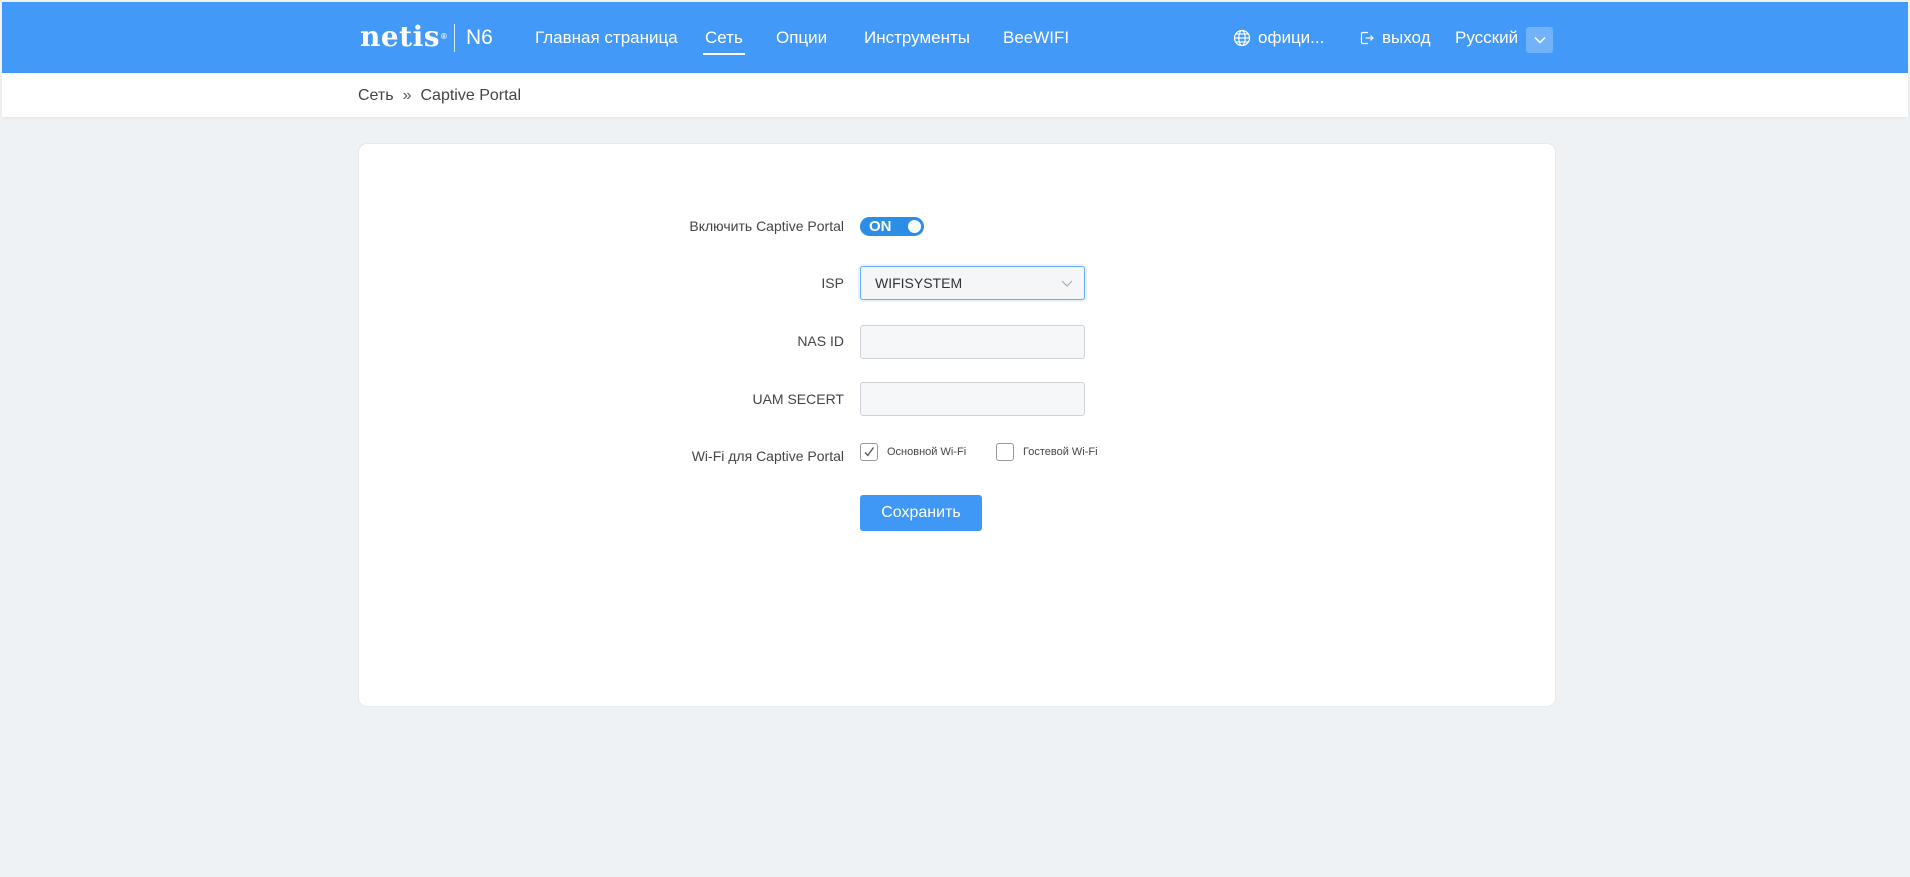 This screenshot has height=877, width=1910. What do you see at coordinates (880, 226) in the screenshot?
I see `toggle-state-text: ON` at bounding box center [880, 226].